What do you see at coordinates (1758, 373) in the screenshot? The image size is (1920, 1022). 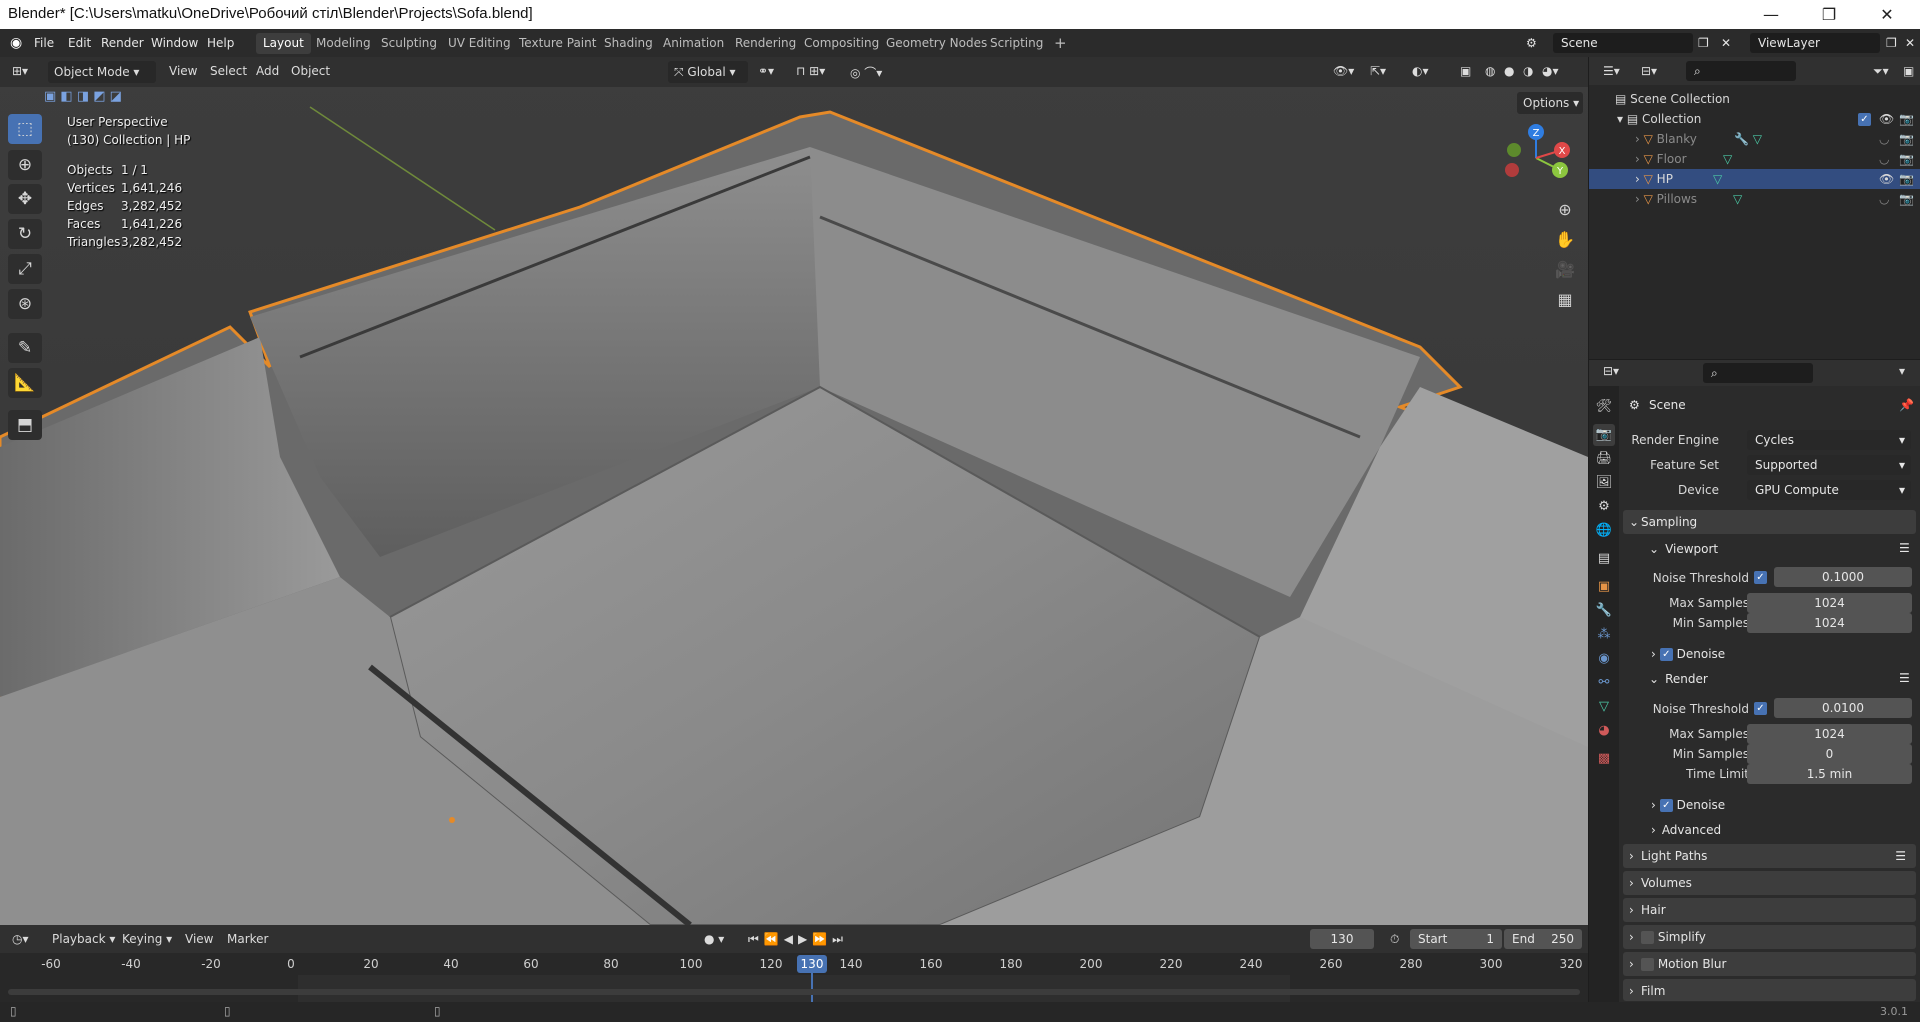 I see `properties-search-input: ⌕` at bounding box center [1758, 373].